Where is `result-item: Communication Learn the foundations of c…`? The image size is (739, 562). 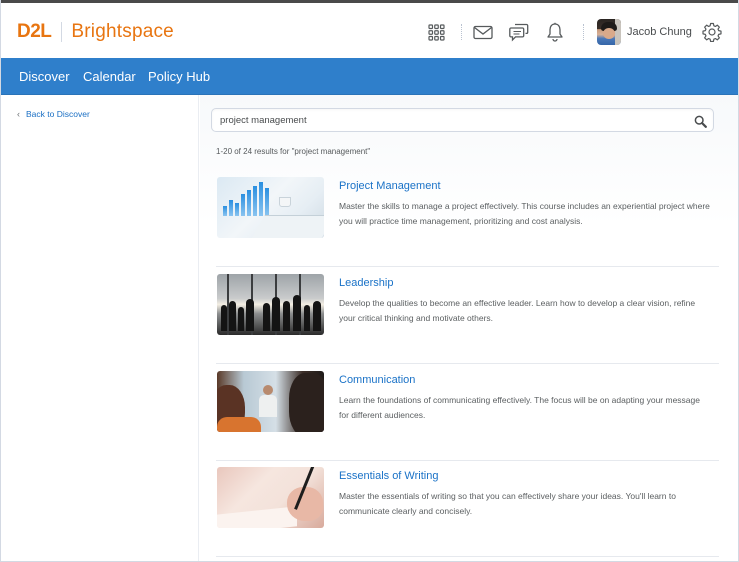 result-item: Communication Learn the foundations of c… is located at coordinates (467, 412).